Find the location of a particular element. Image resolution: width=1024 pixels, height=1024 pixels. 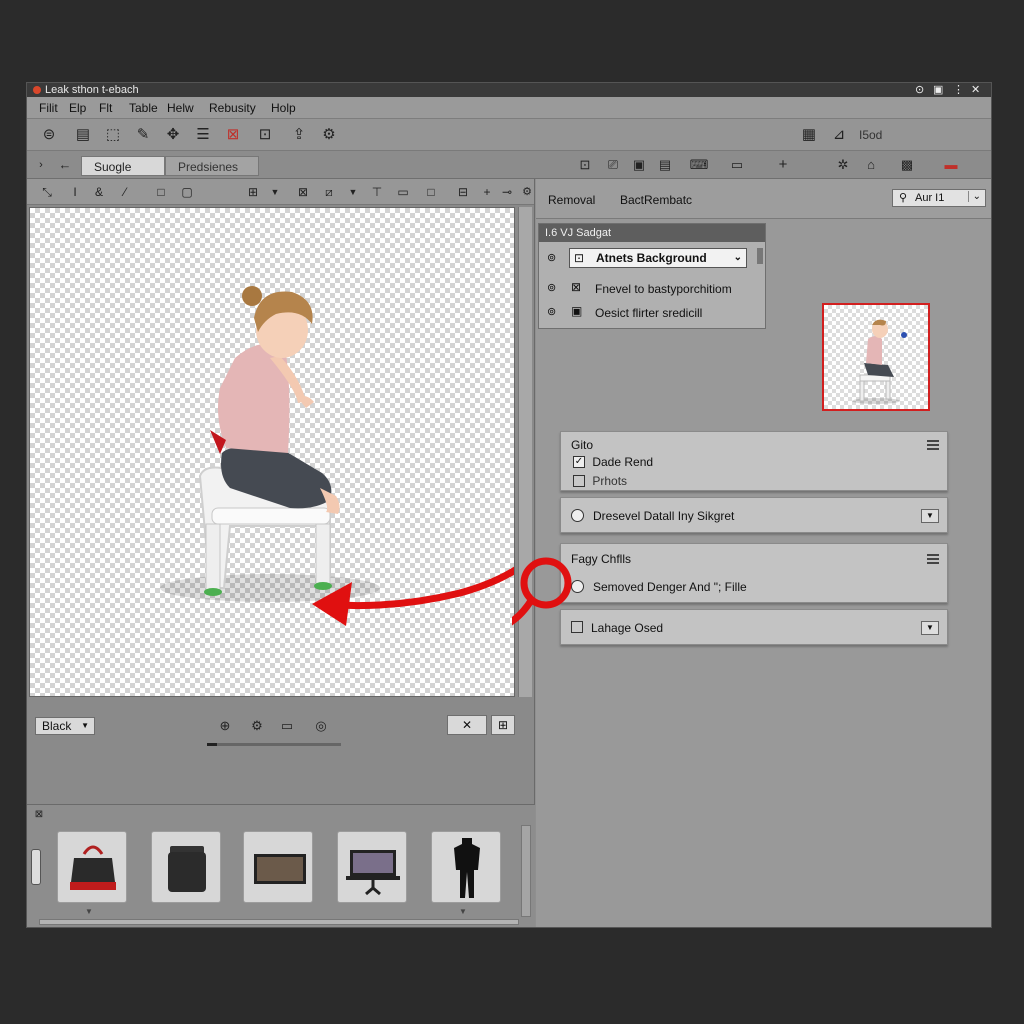

asset-thumb-mannequin is located at coordinates (466, 867).